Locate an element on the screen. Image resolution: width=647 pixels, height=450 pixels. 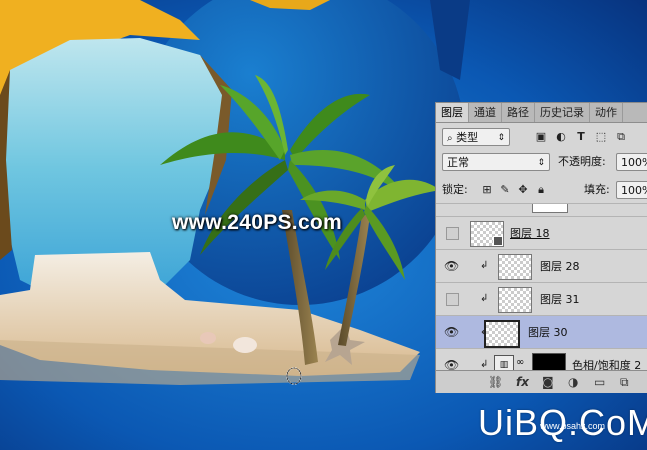
layer-name: 图层 30 is located at coordinates (548, 332).